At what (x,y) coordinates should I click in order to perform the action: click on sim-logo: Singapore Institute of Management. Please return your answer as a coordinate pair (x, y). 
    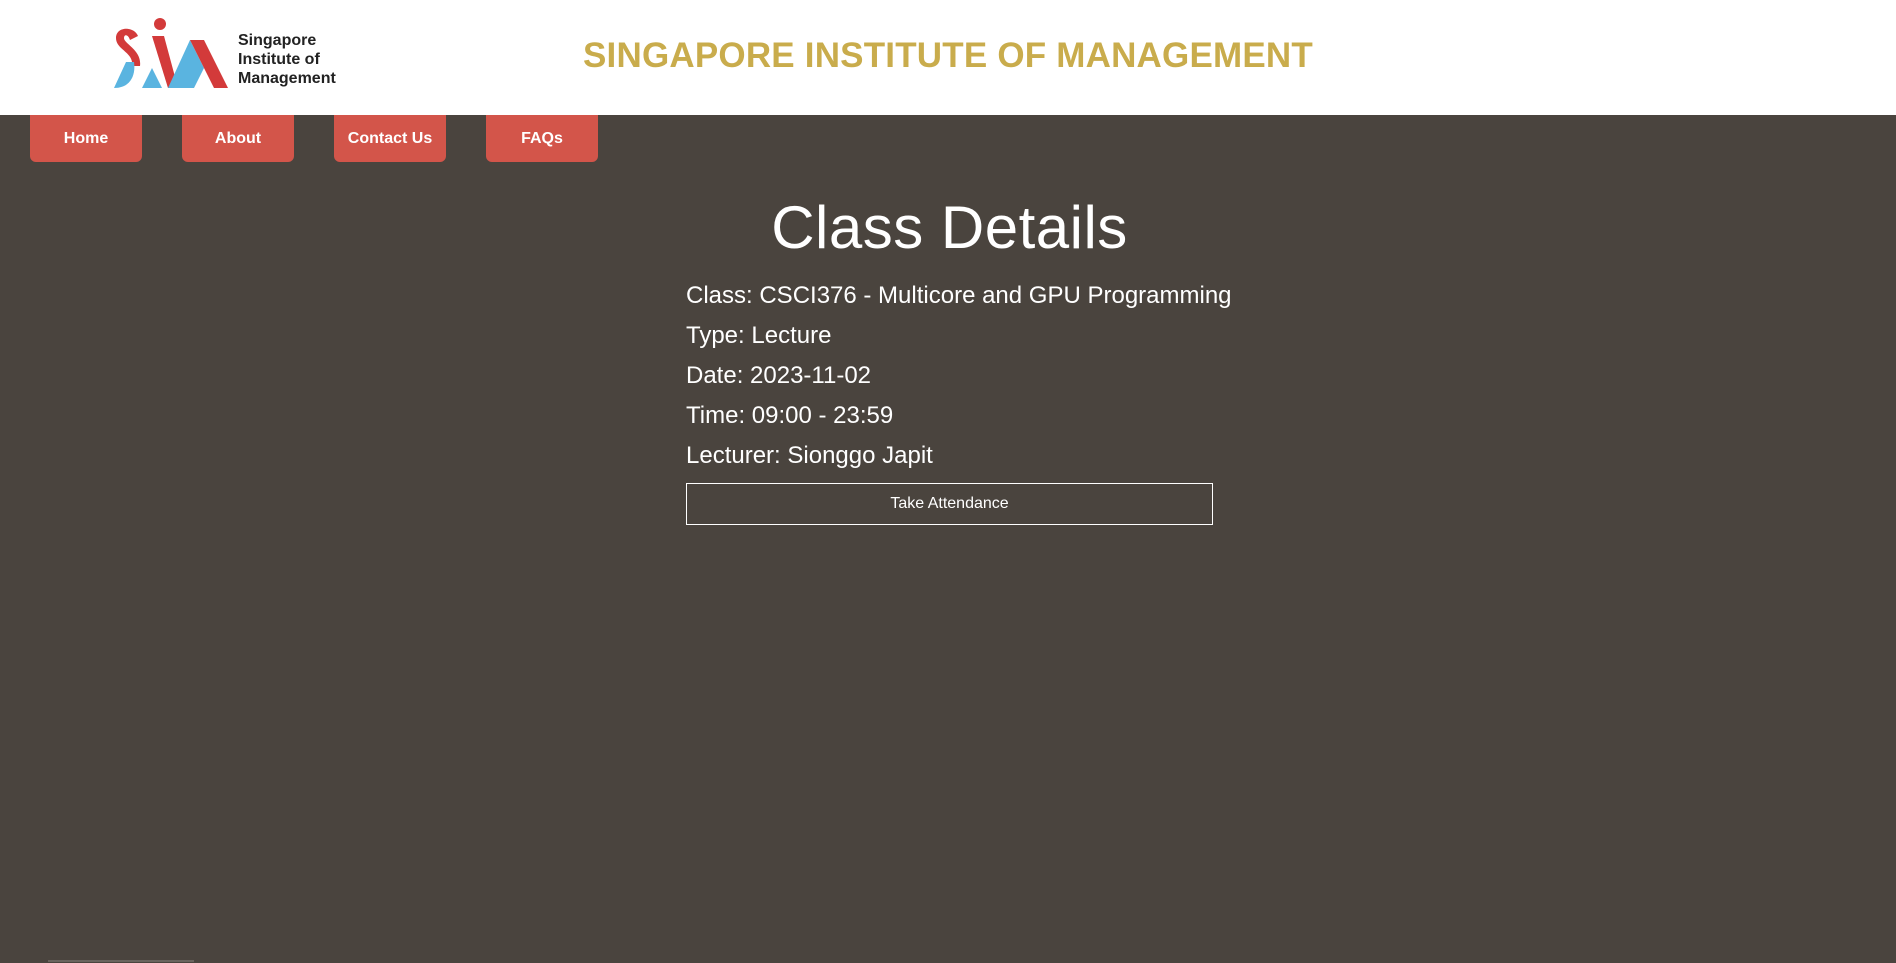
    Looking at the image, I should click on (232, 54).